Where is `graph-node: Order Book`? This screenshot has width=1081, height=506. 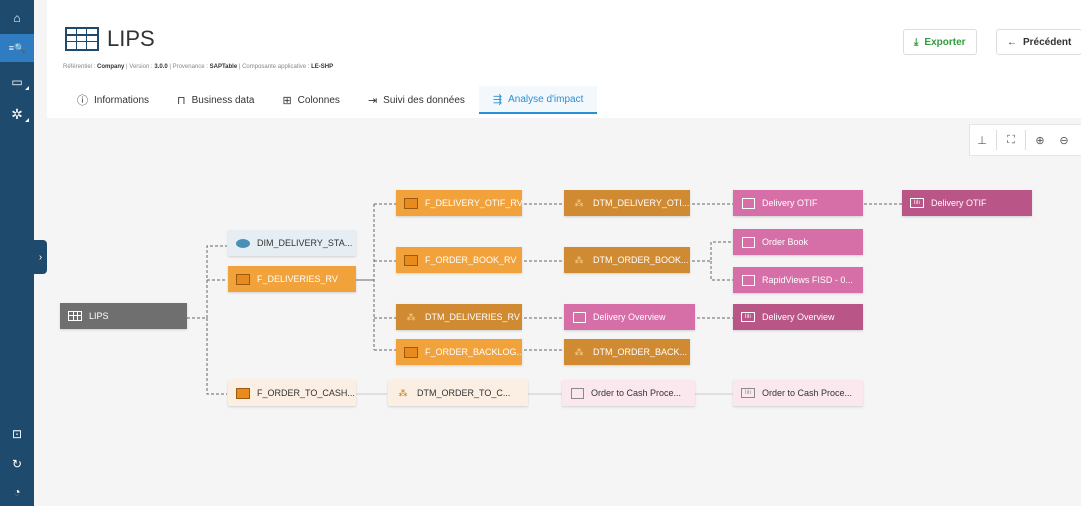 graph-node: Order Book is located at coordinates (798, 242).